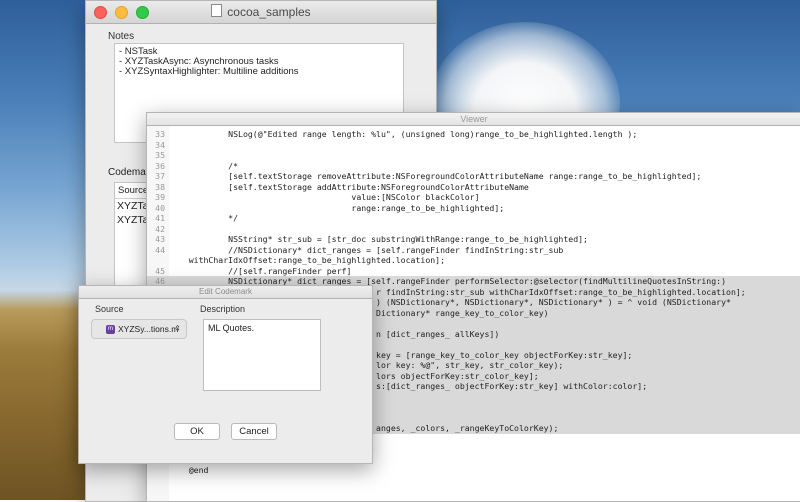 Image resolution: width=800 pixels, height=502 pixels. What do you see at coordinates (160, 134) in the screenshot?
I see `line-number: 33` at bounding box center [160, 134].